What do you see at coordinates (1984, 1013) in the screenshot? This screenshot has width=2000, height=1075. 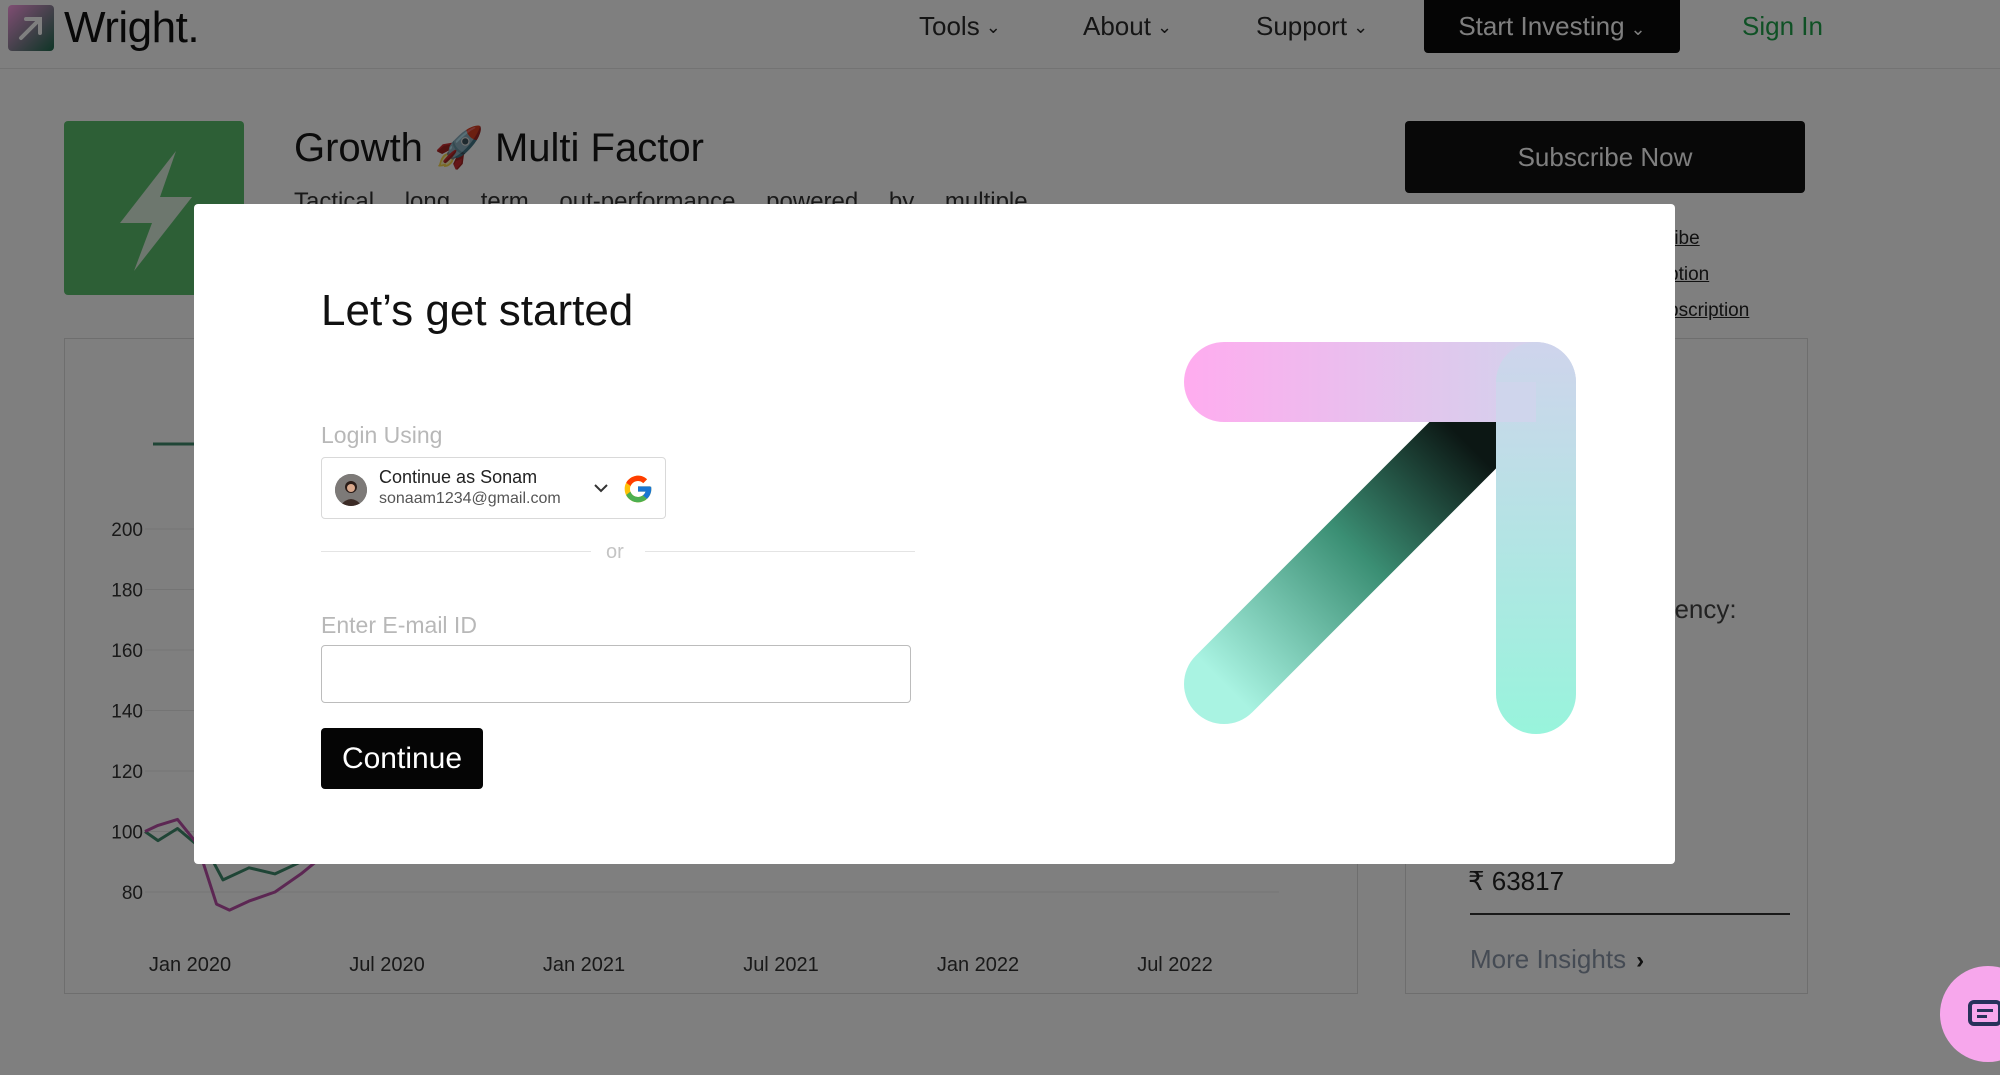 I see `chat-icon` at bounding box center [1984, 1013].